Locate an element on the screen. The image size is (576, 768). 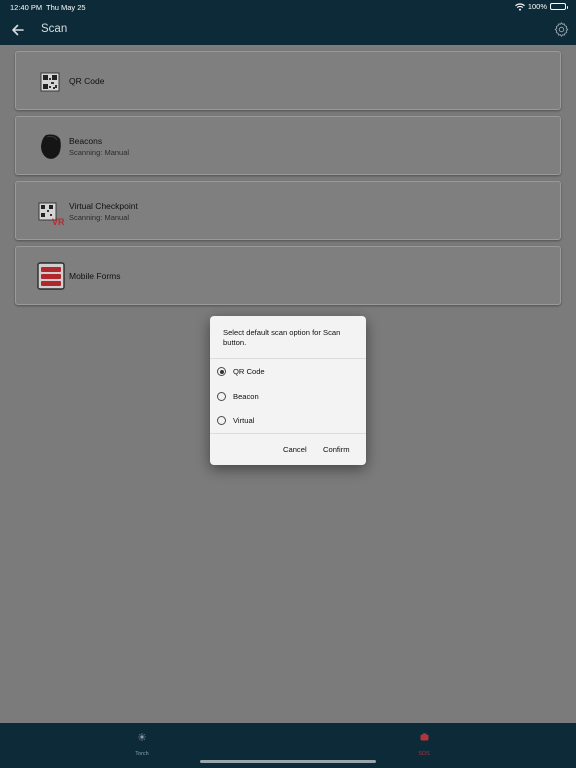
mobile-forms-icon is located at coordinates (51, 276).